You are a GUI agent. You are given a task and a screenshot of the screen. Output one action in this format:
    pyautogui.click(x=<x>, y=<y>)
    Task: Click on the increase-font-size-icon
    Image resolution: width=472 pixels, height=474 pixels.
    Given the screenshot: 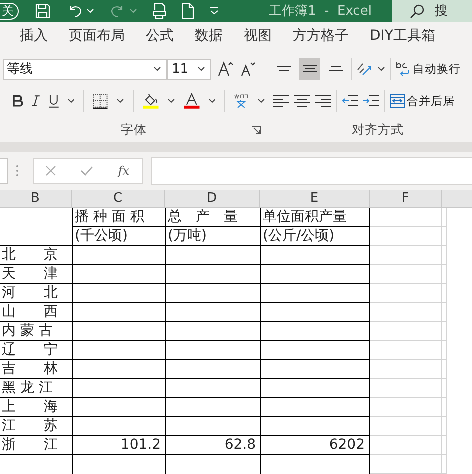 What is the action you would take?
    pyautogui.click(x=226, y=69)
    